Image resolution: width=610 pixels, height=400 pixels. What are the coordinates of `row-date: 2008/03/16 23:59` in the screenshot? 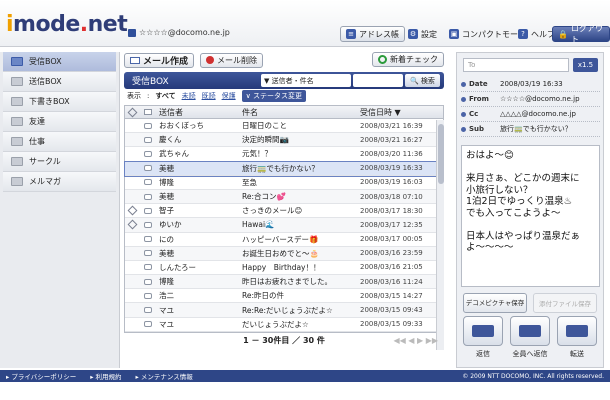 It's located at (391, 253).